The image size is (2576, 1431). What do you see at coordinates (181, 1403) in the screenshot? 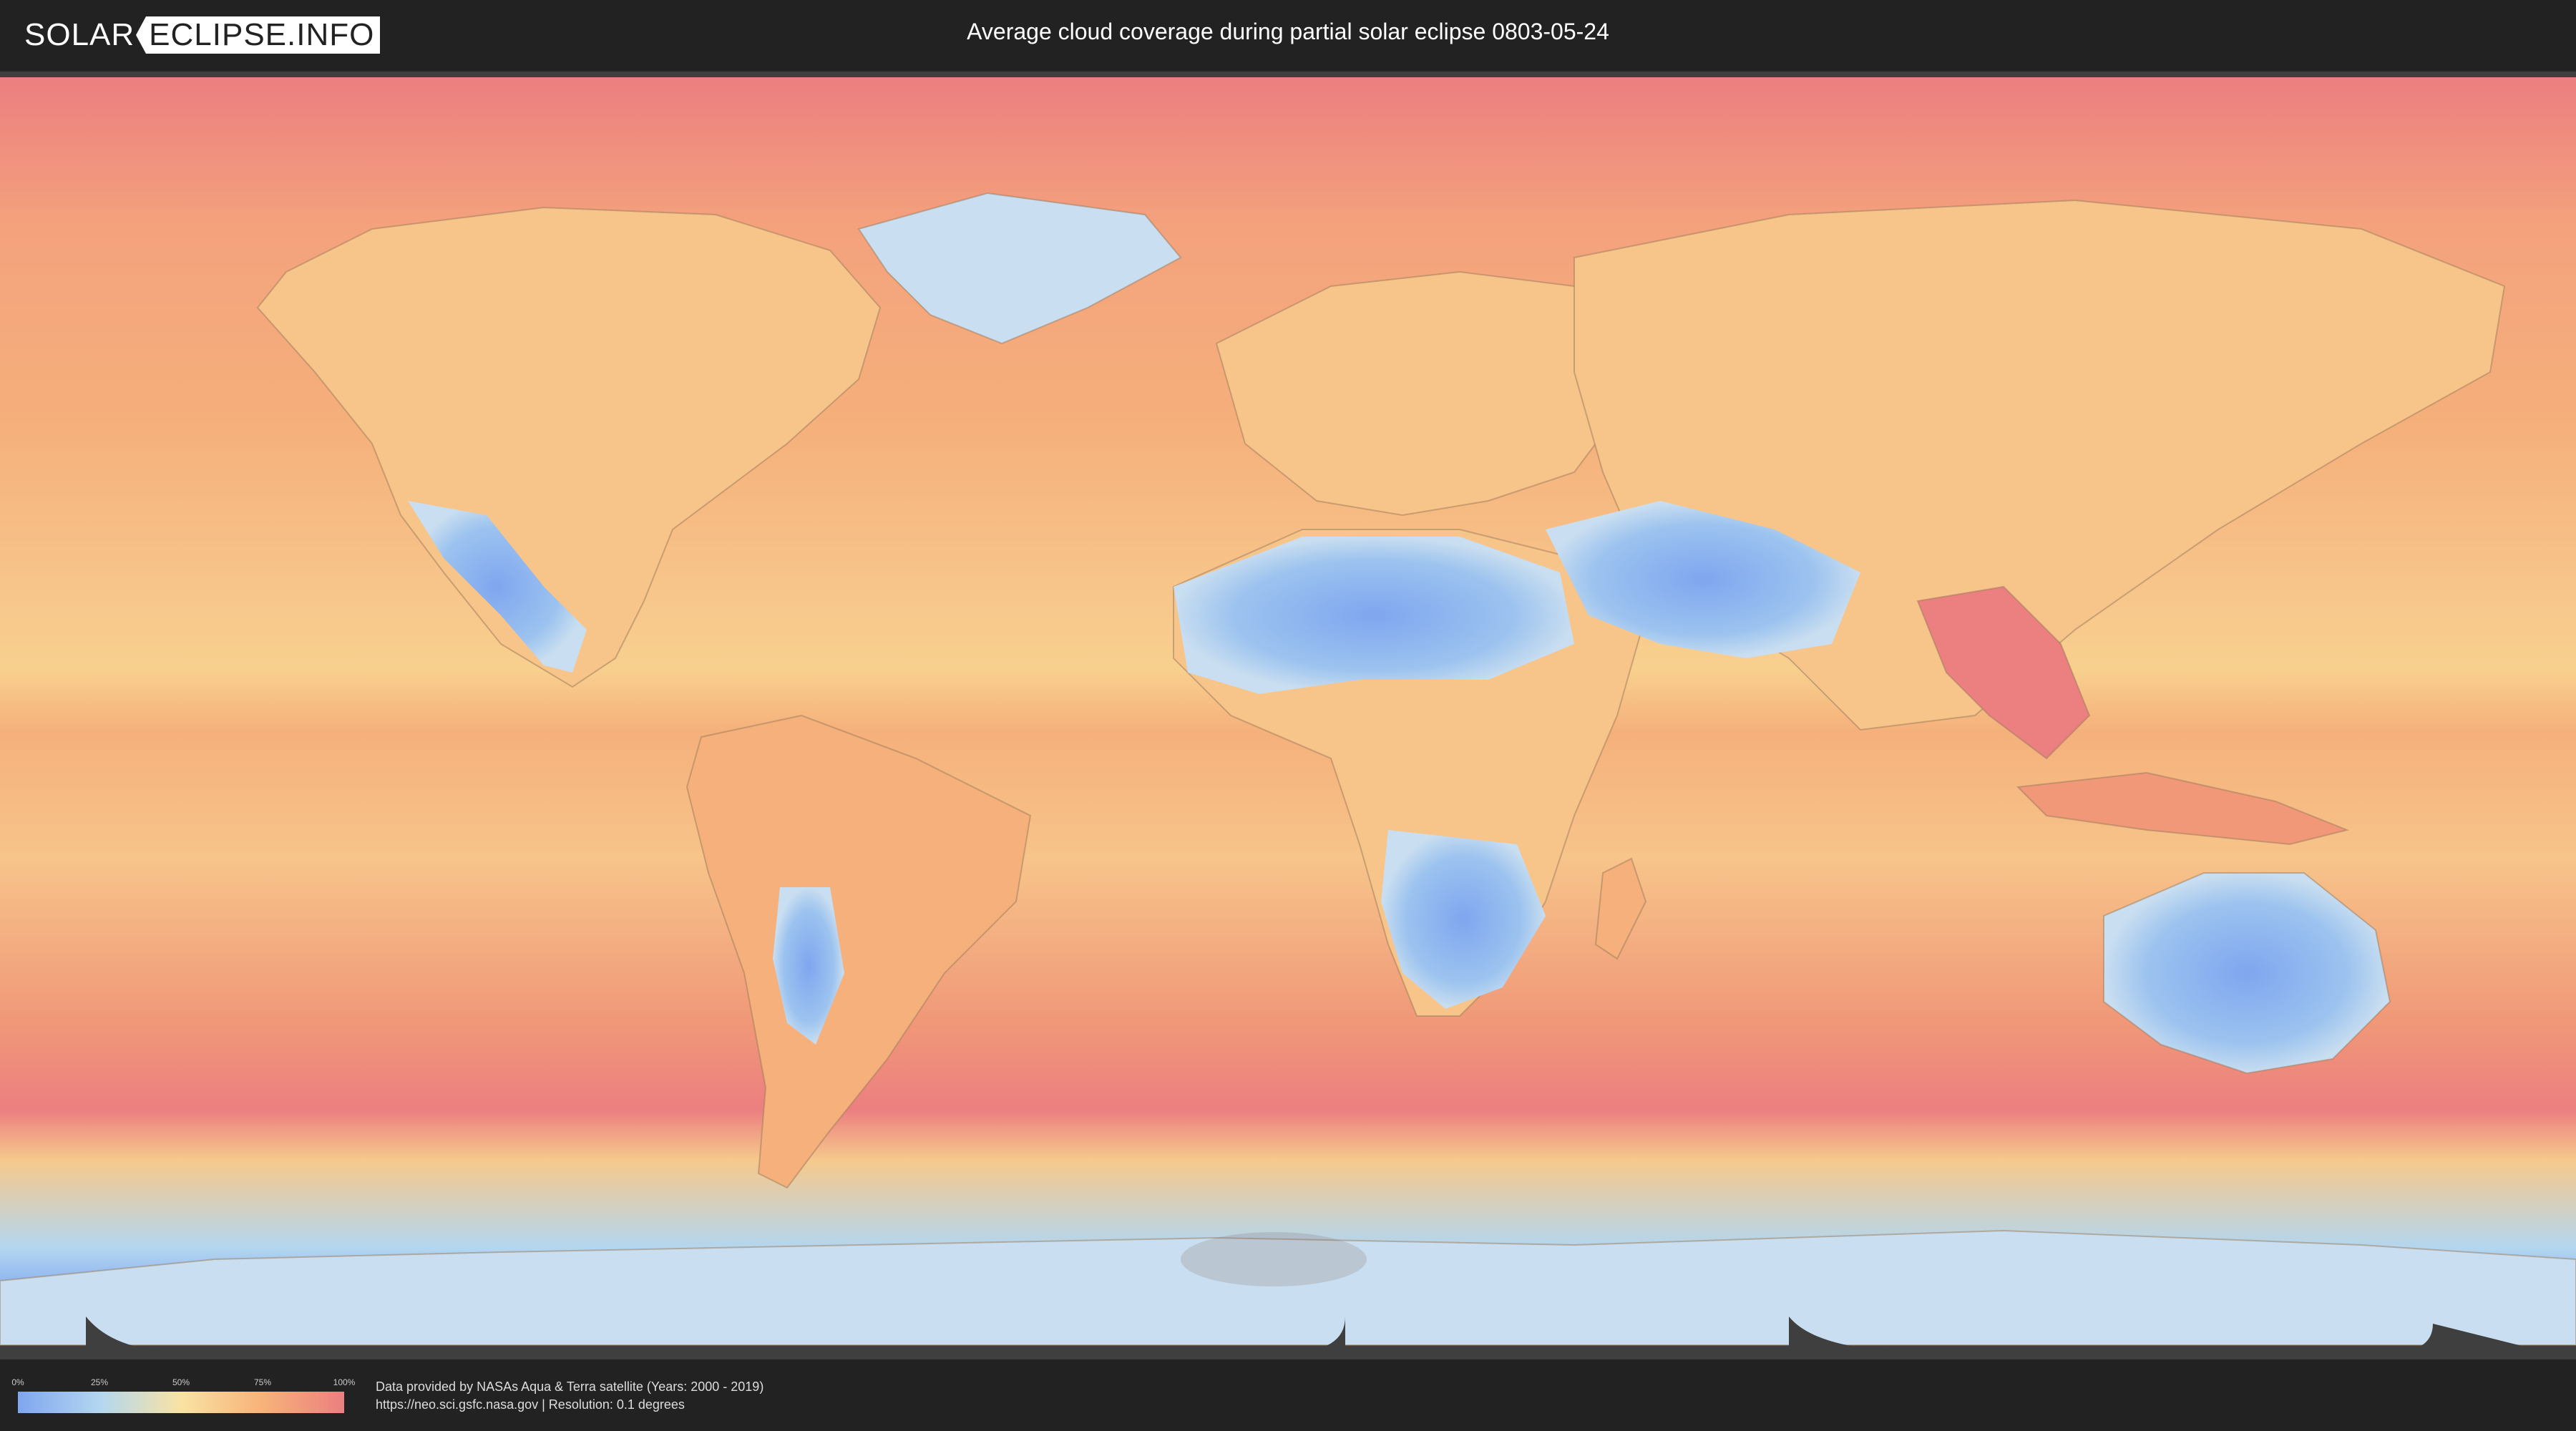
I see `cloud-coverage-legend-bar` at bounding box center [181, 1403].